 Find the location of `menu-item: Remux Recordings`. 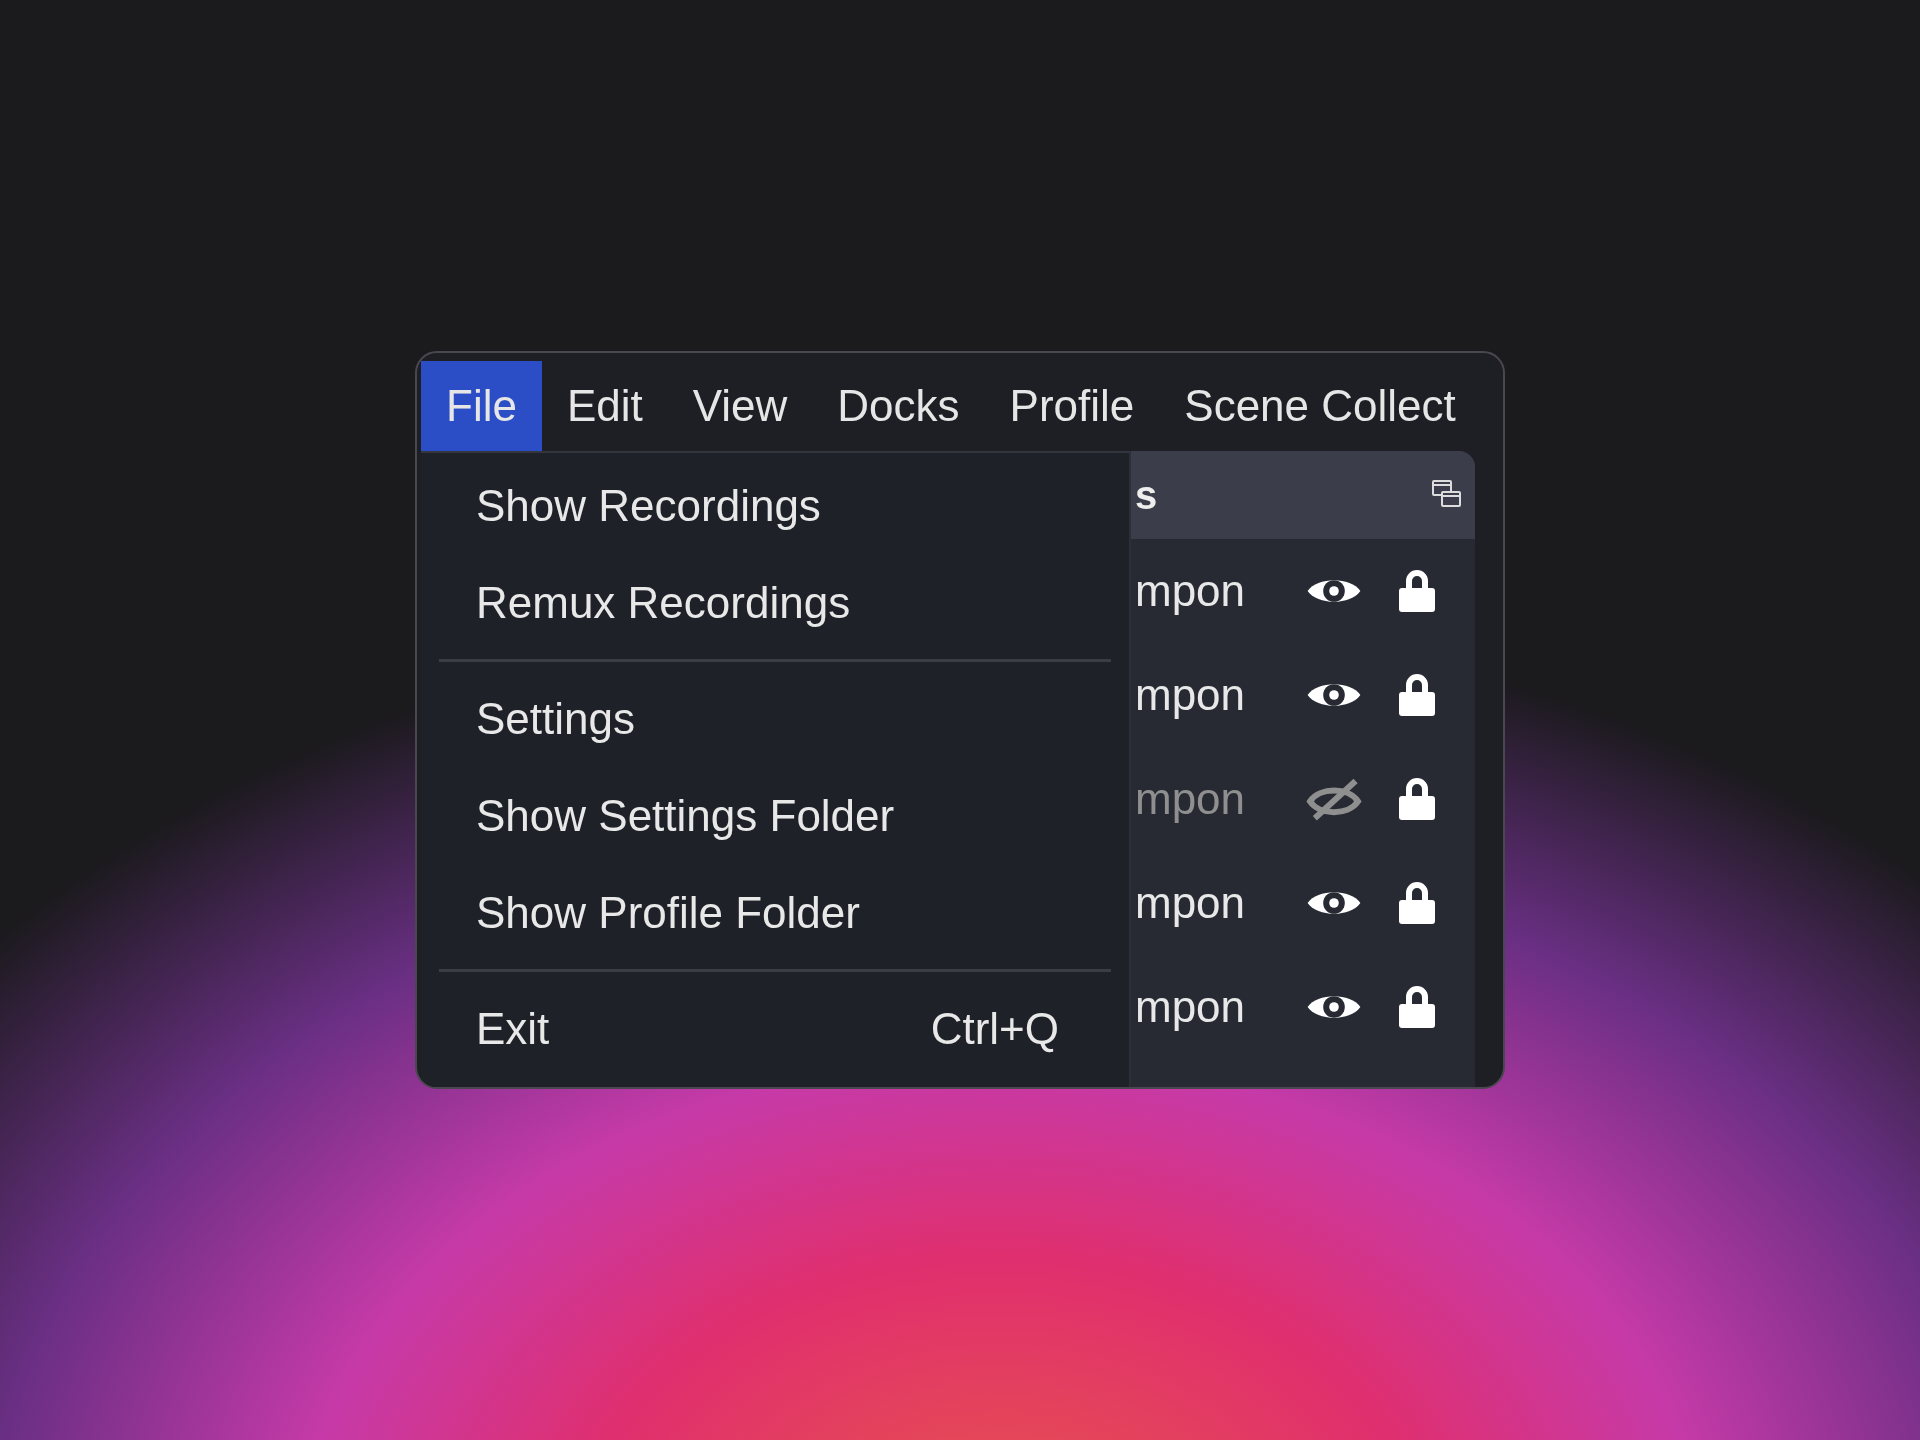

menu-item: Remux Recordings is located at coordinates (663, 602).